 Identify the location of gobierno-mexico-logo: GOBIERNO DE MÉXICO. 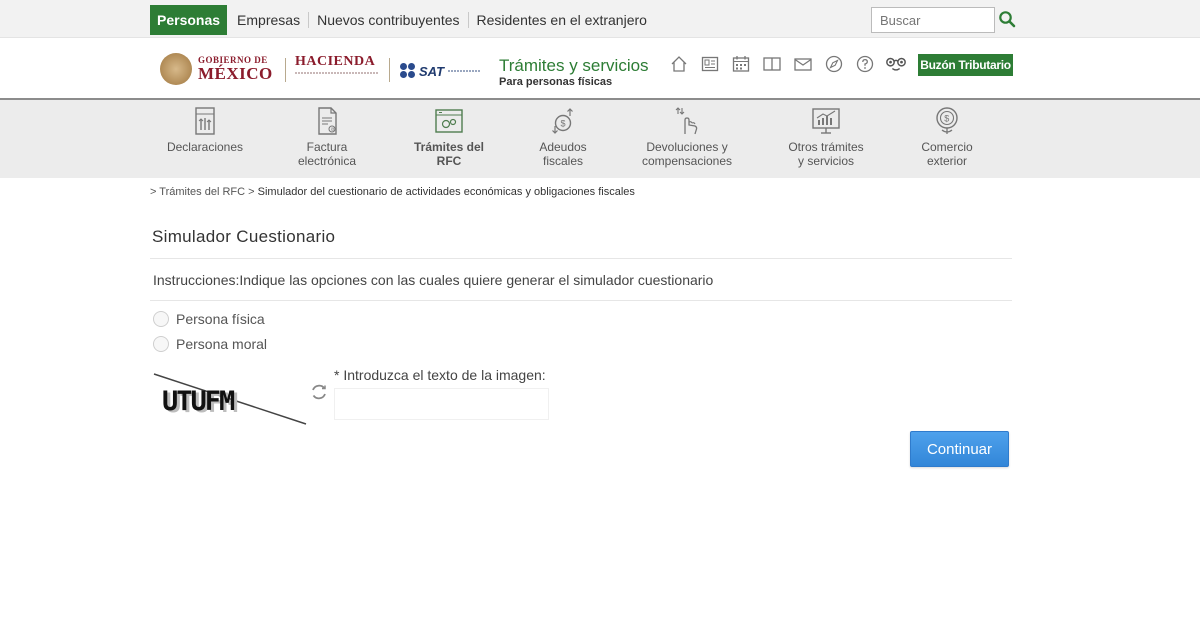
(217, 69).